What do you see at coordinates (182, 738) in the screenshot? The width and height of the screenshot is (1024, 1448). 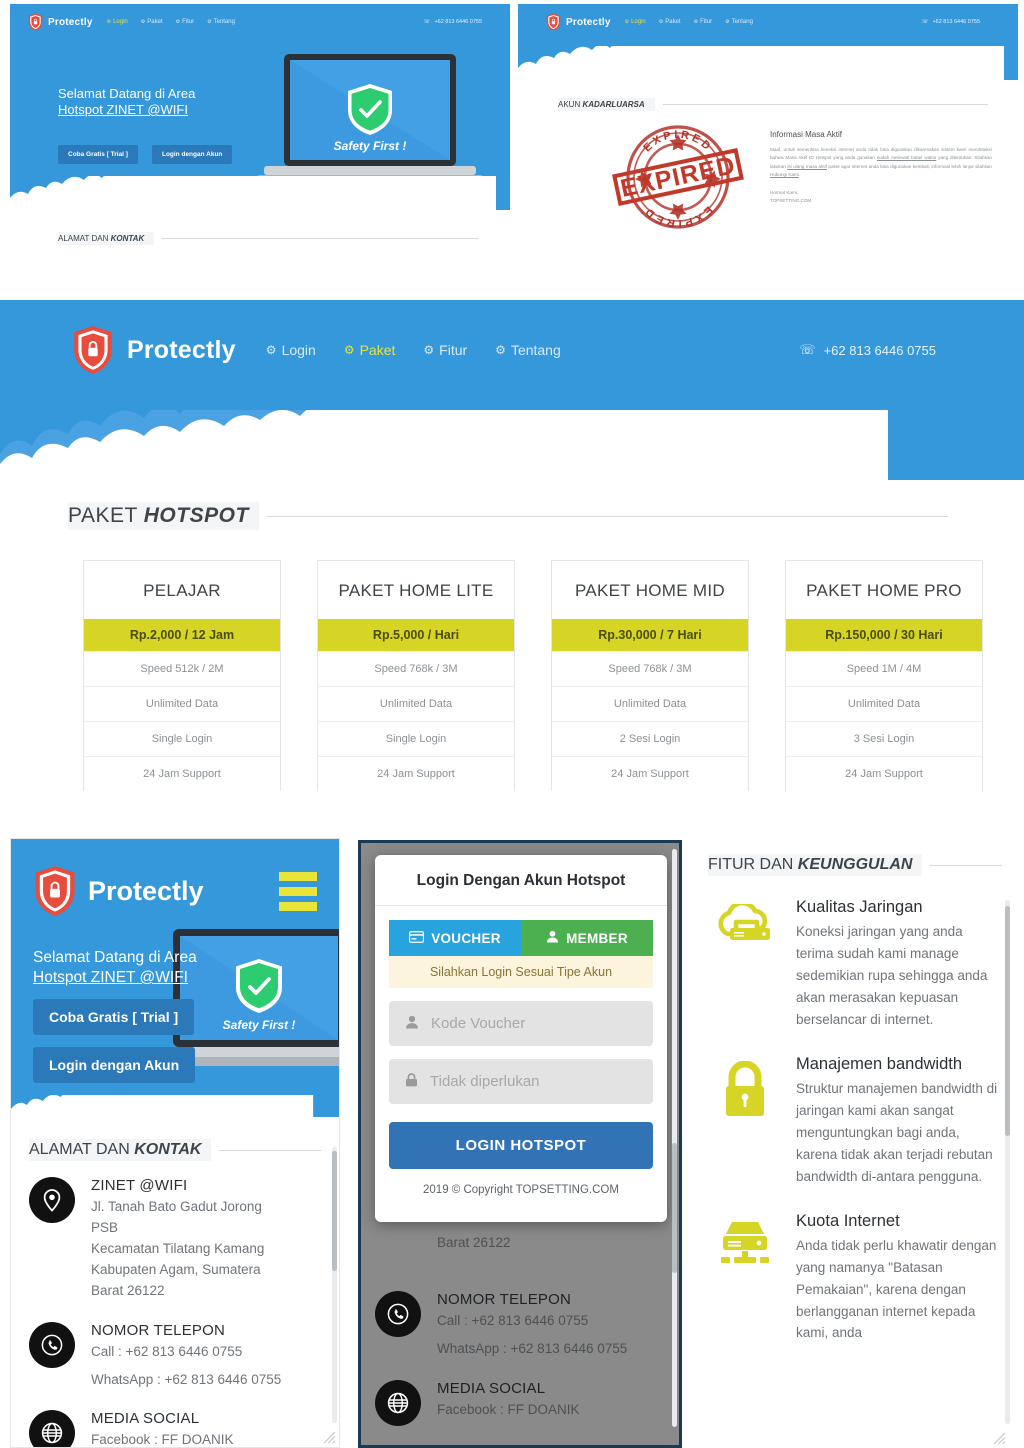 I see `card-feature: Single Login` at bounding box center [182, 738].